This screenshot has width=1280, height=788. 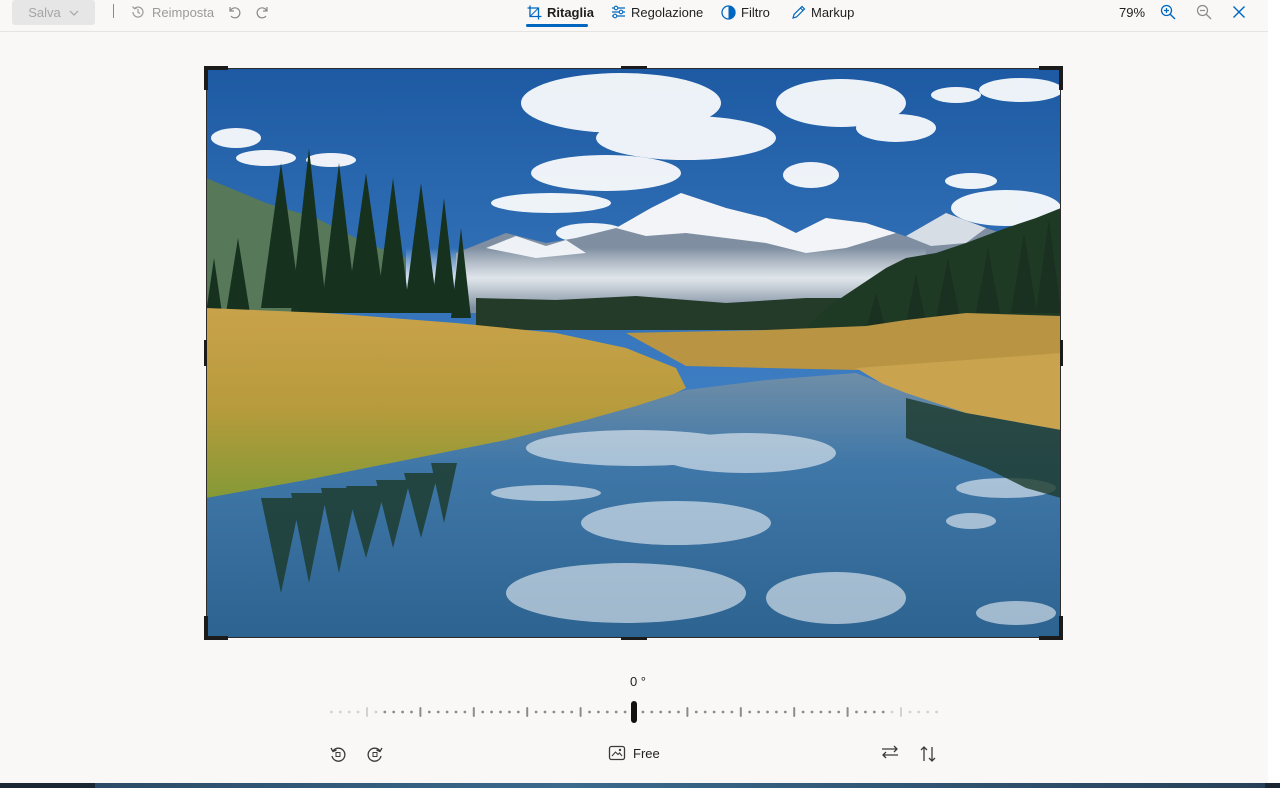 I want to click on rotation-ruler, so click(x=634, y=712).